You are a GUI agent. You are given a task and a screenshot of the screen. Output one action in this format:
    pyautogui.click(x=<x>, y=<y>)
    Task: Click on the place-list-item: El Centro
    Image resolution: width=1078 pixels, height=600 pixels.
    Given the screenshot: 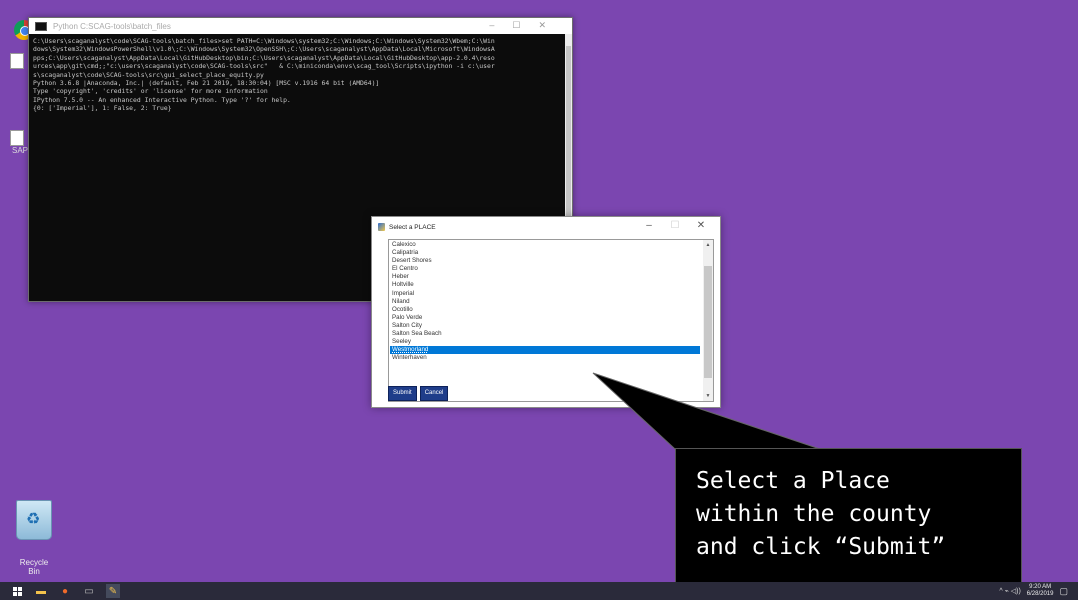 What is the action you would take?
    pyautogui.click(x=545, y=269)
    